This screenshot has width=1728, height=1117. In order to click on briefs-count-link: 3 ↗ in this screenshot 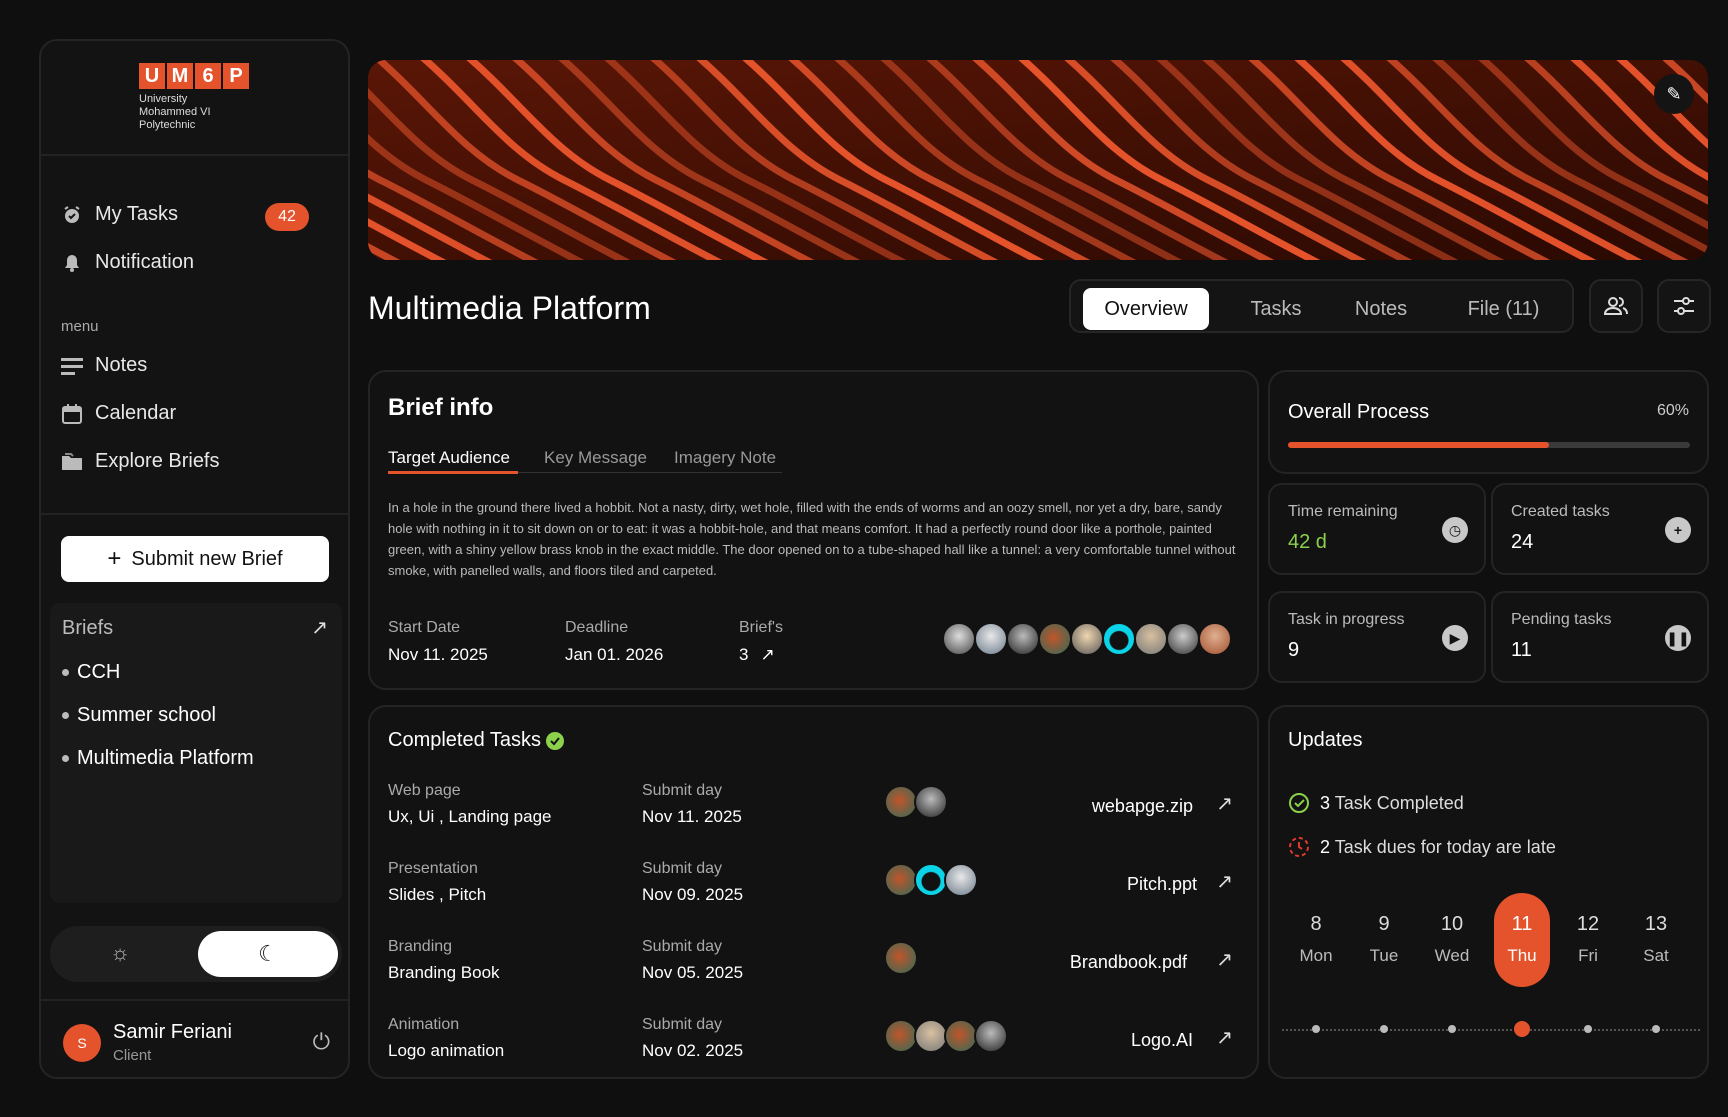, I will do `click(757, 655)`.